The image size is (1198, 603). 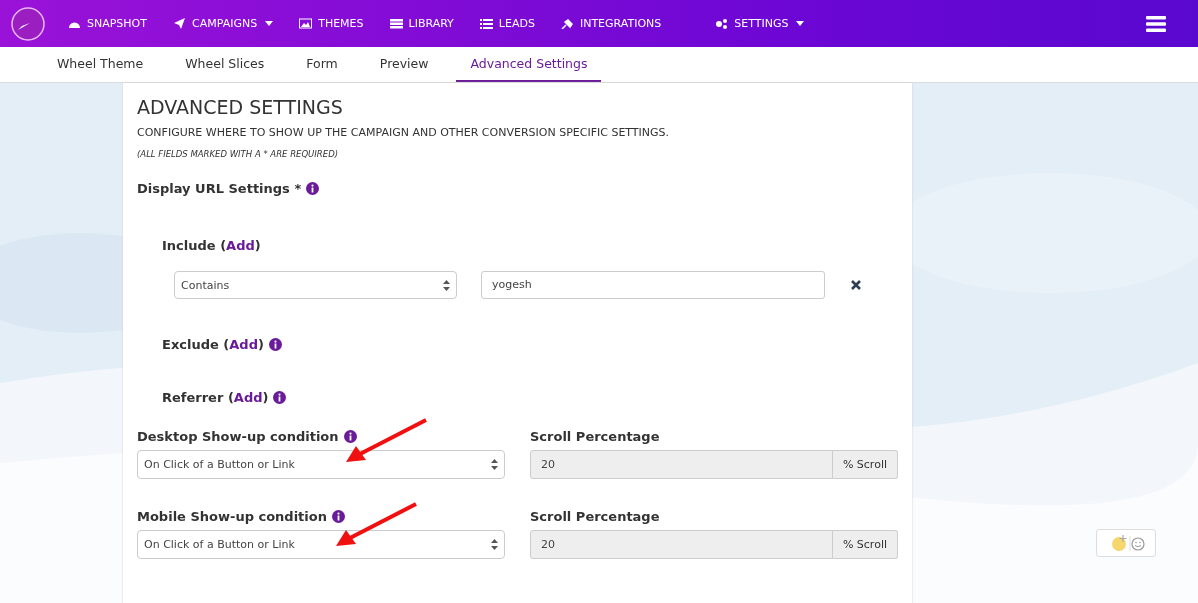 I want to click on nav-link: SETTINGS, so click(x=760, y=23).